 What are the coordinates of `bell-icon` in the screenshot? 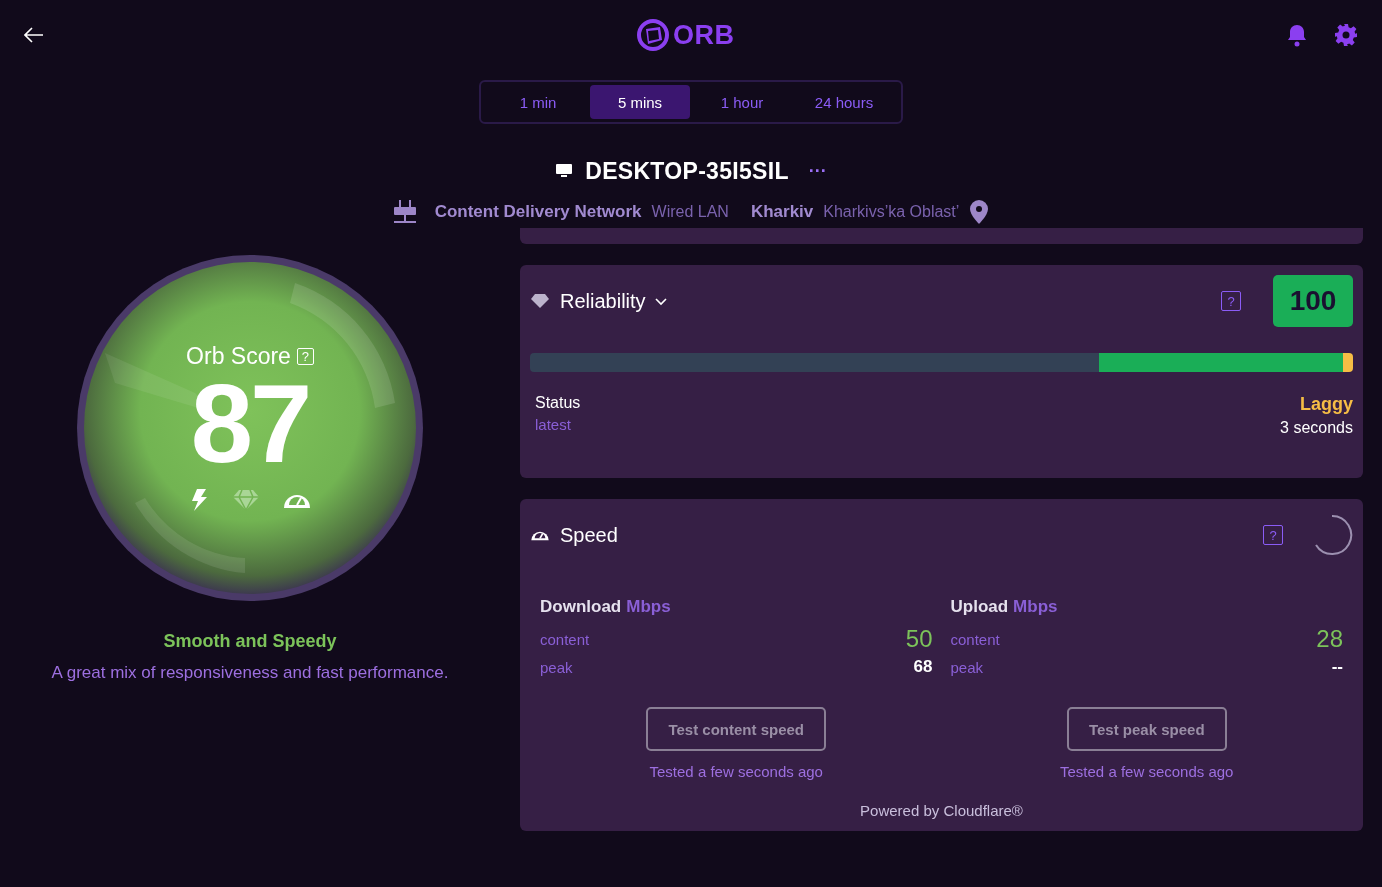 It's located at (1297, 35).